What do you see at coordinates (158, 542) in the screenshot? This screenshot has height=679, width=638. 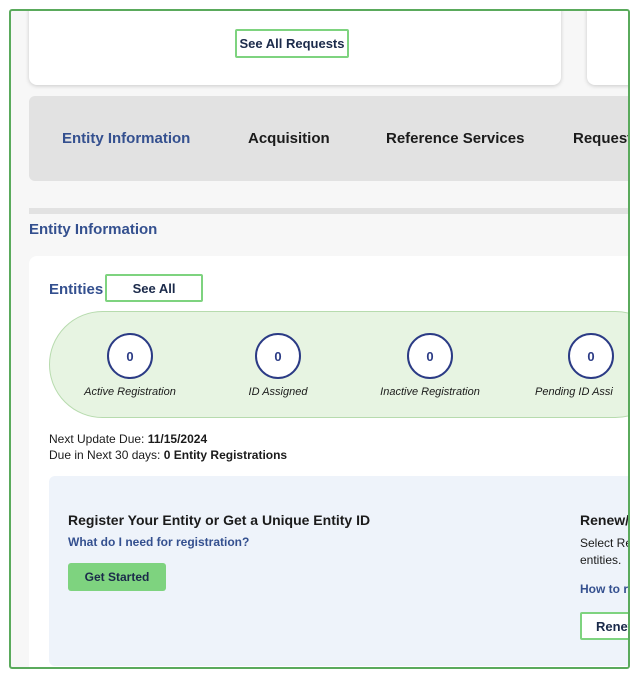 I see `registration-help-link: What do I need for registration?` at bounding box center [158, 542].